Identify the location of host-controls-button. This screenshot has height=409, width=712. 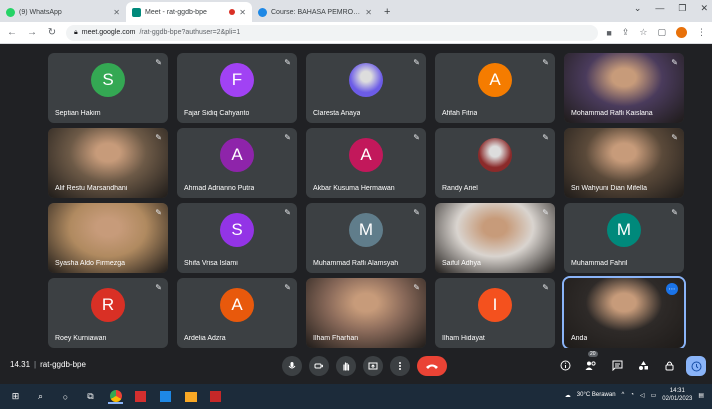
(669, 365).